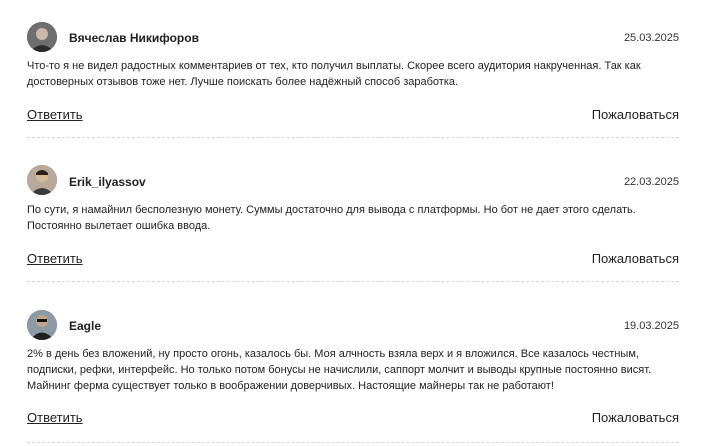 The height and width of the screenshot is (446, 713). I want to click on comment-date: 25.03.2025, so click(651, 38).